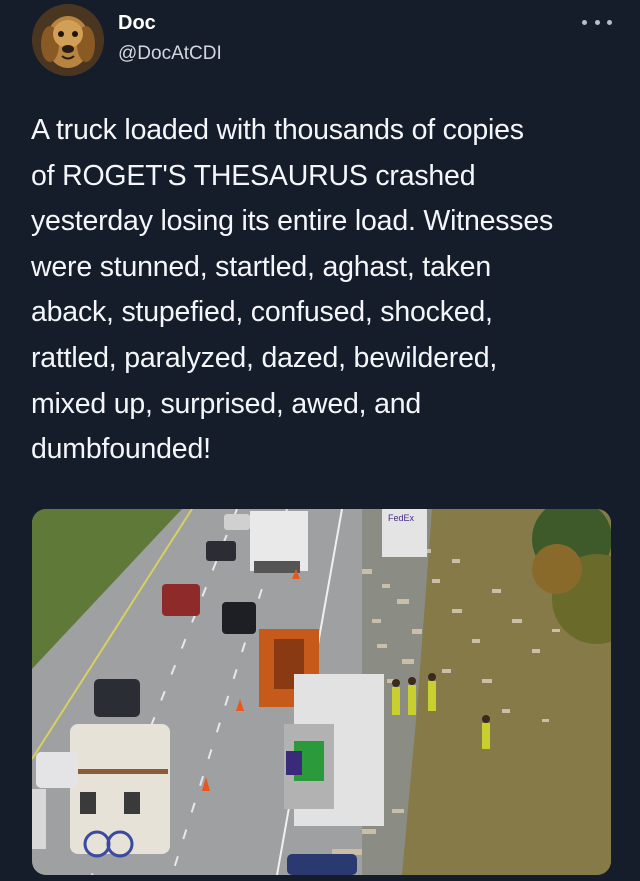  What do you see at coordinates (401, 518) in the screenshot?
I see `fedex-label: FedEx` at bounding box center [401, 518].